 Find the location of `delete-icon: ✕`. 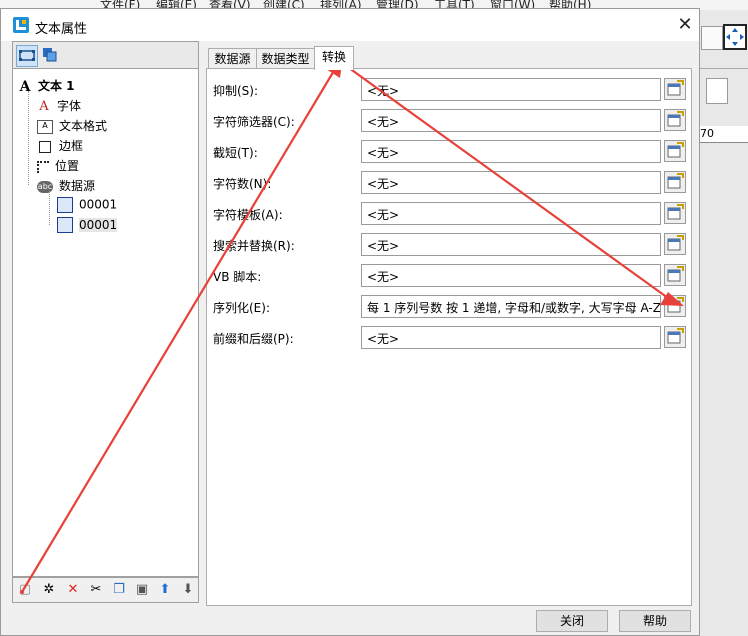

delete-icon: ✕ is located at coordinates (73, 590).